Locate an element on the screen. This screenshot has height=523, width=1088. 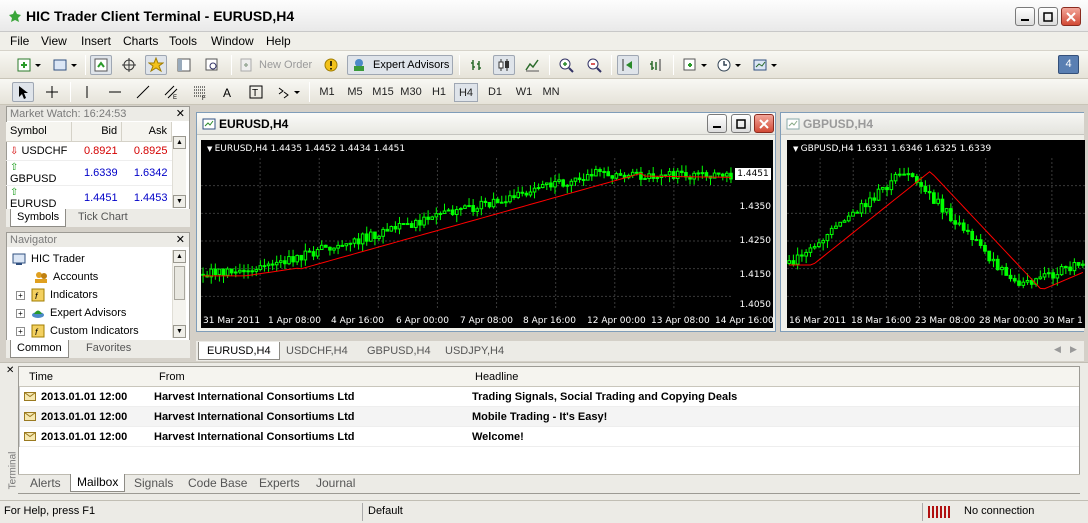
timeframe-w1: W1 is located at coordinates (524, 92).